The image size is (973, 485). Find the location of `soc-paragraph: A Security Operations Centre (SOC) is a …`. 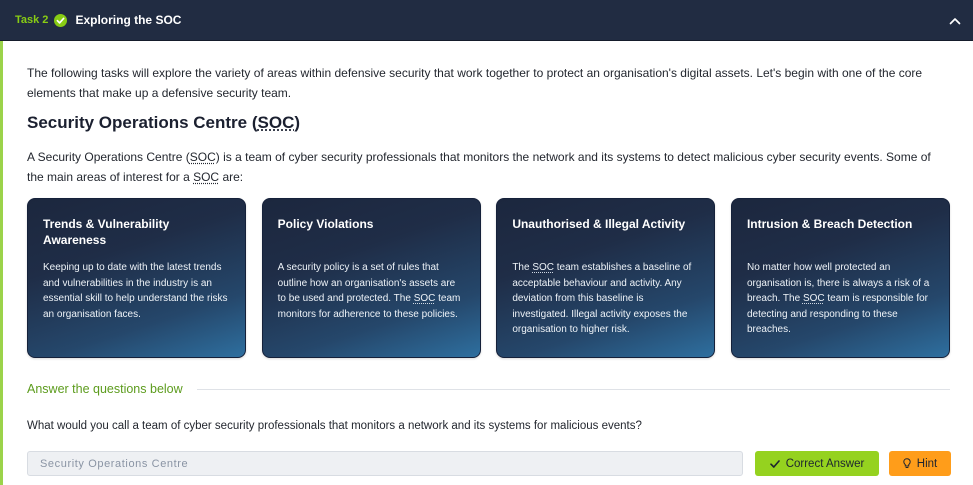

soc-paragraph: A Security Operations Centre (SOC) is a … is located at coordinates (488, 167).